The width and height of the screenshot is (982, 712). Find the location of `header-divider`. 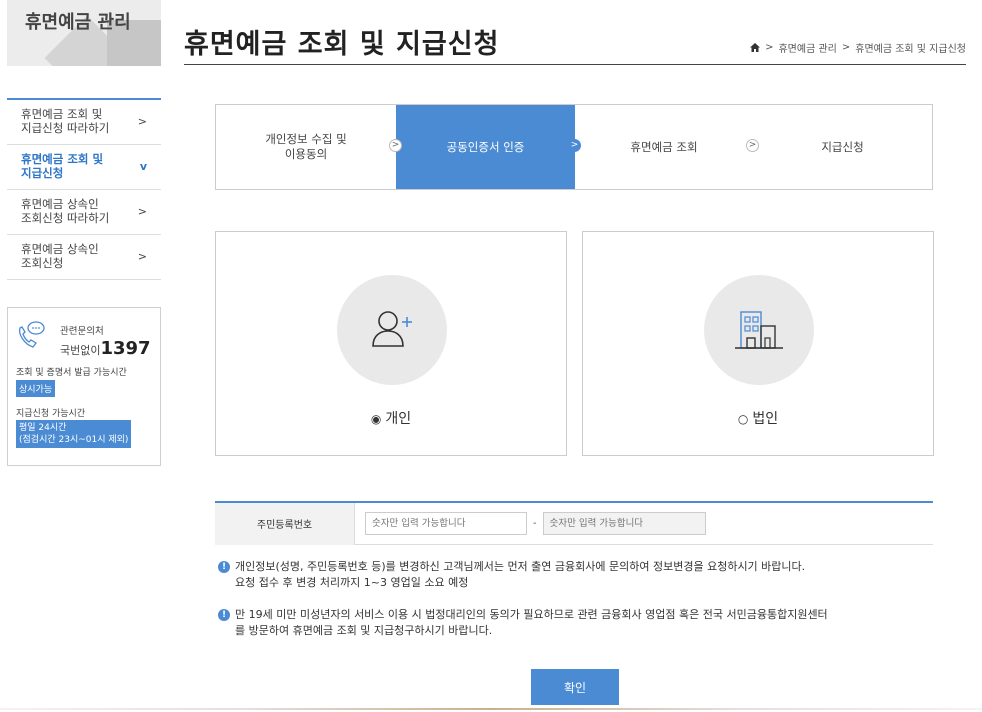

header-divider is located at coordinates (575, 64).